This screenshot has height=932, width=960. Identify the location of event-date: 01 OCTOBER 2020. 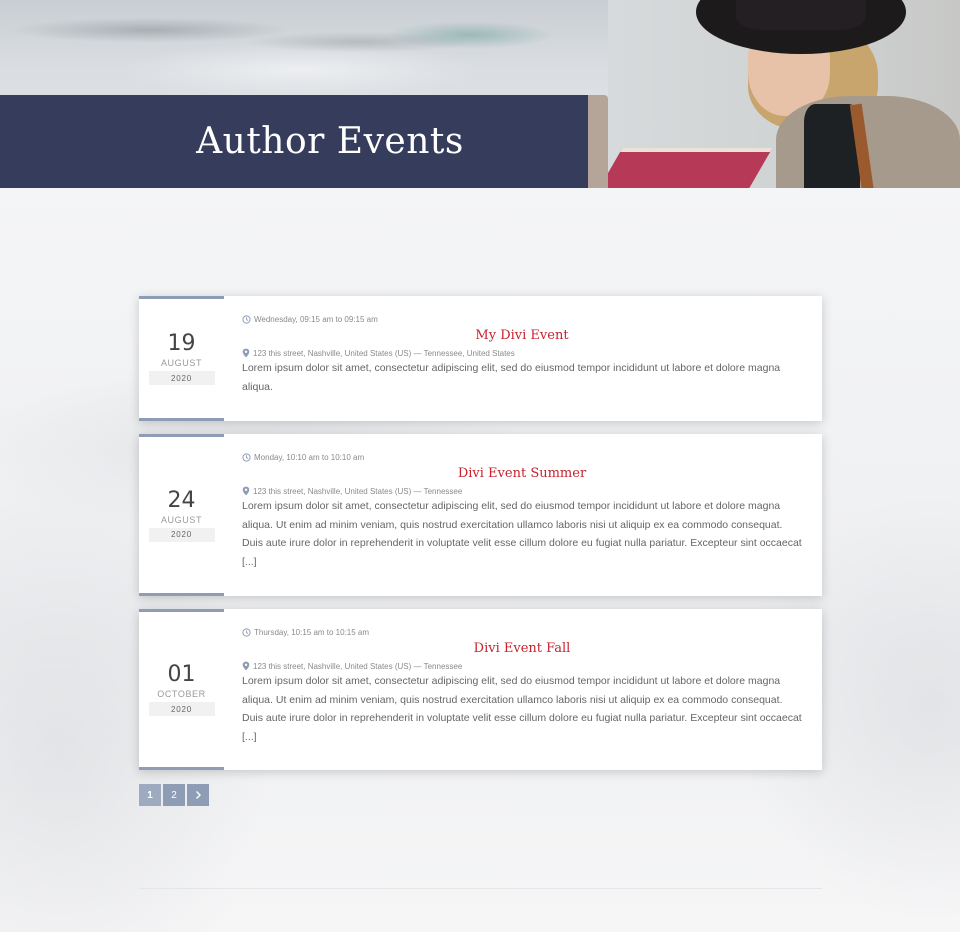
(181, 689).